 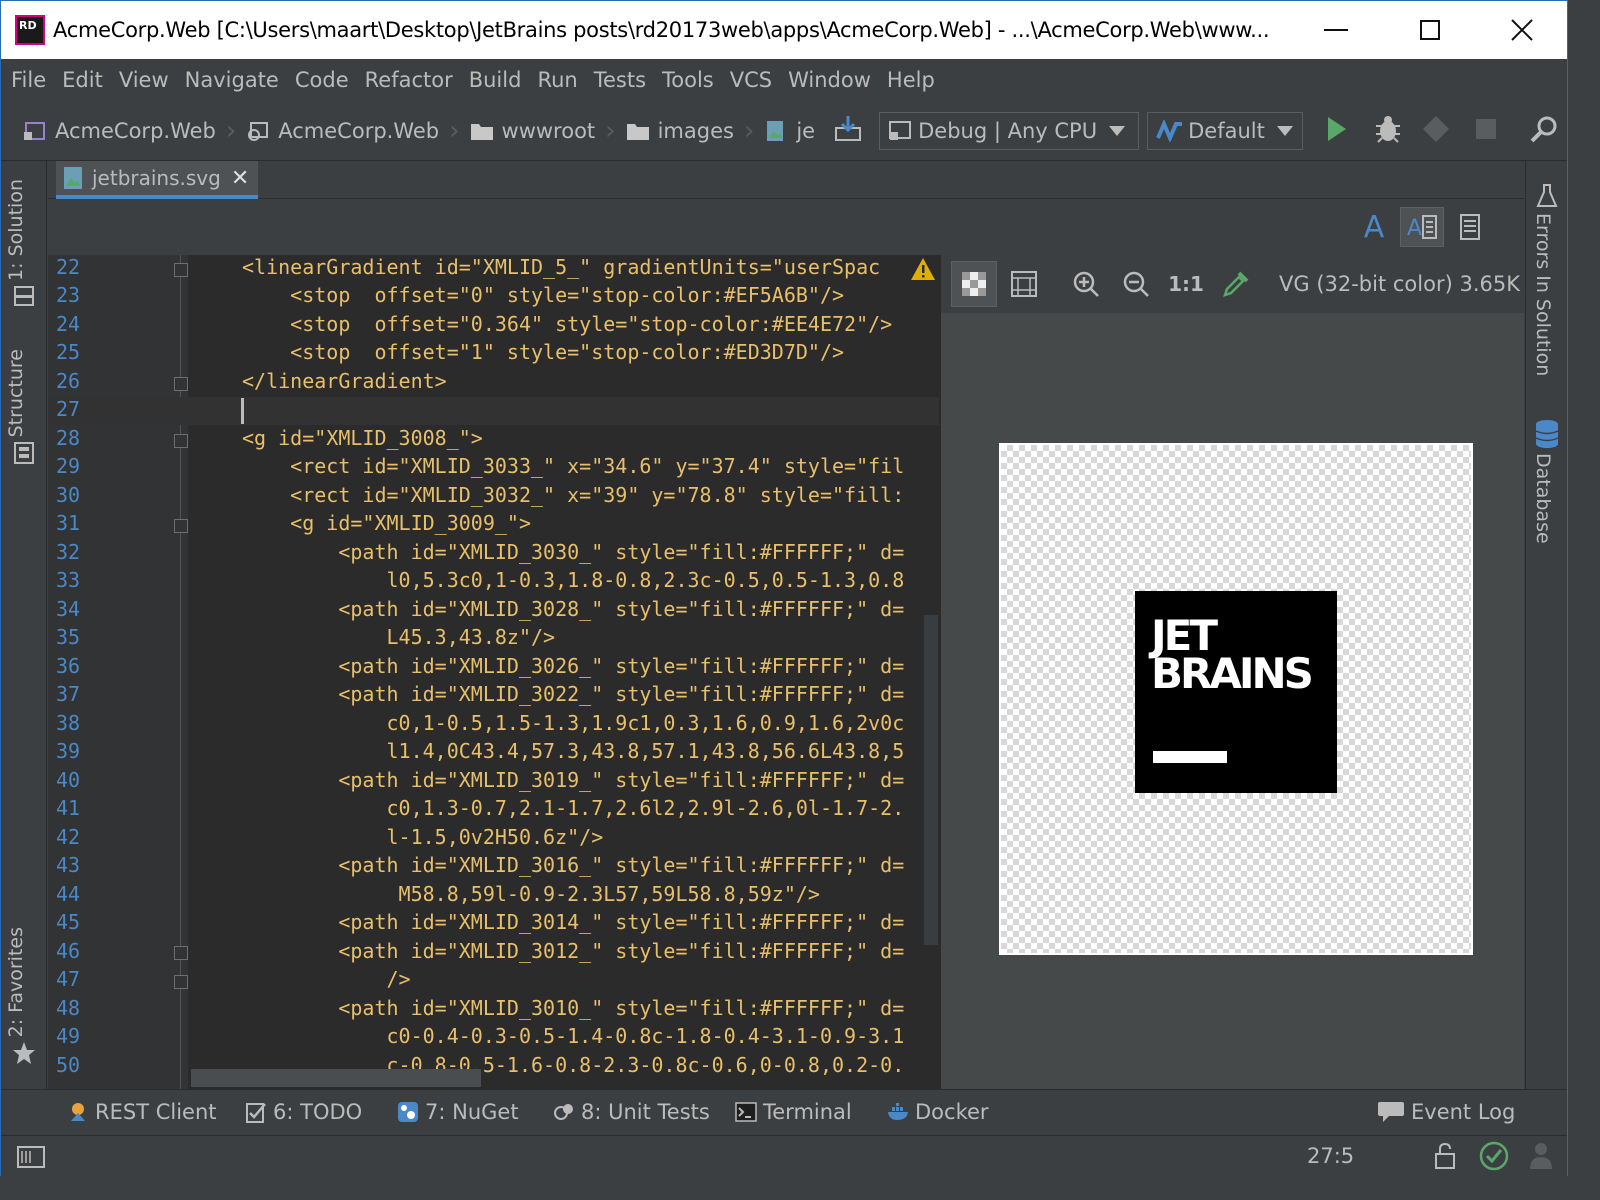 What do you see at coordinates (31, 1157) in the screenshot?
I see `tool-windows-toggle-icon` at bounding box center [31, 1157].